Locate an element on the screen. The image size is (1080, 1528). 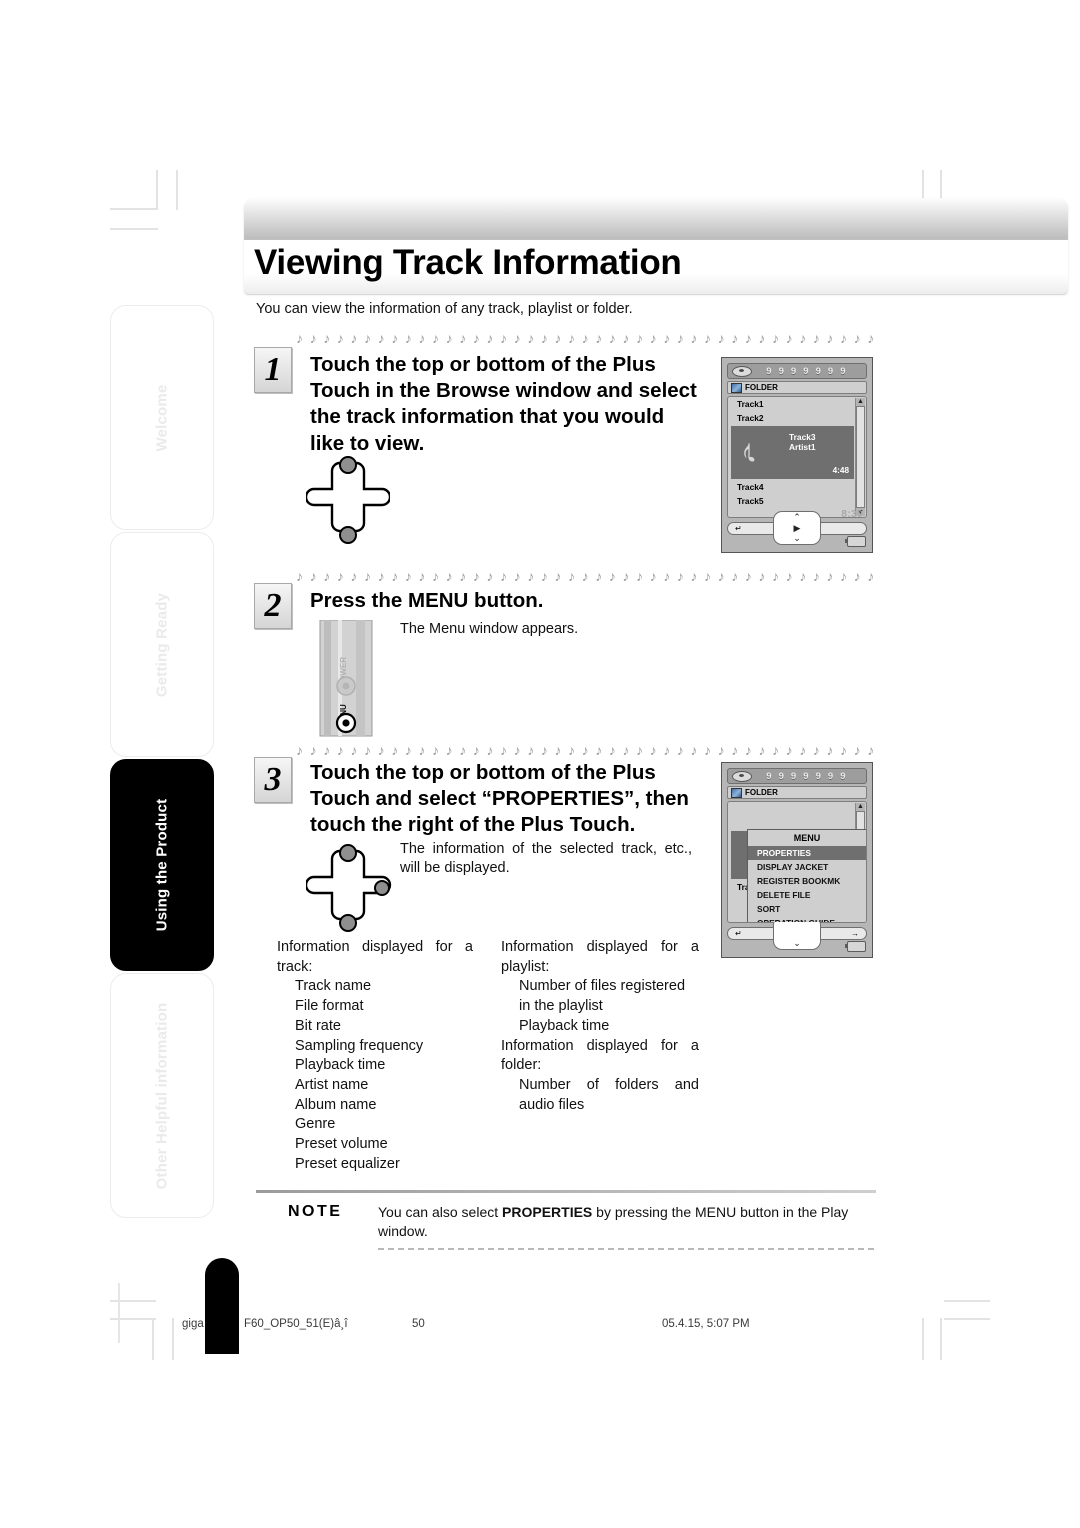
list-item: Track2 is located at coordinates (797, 418).